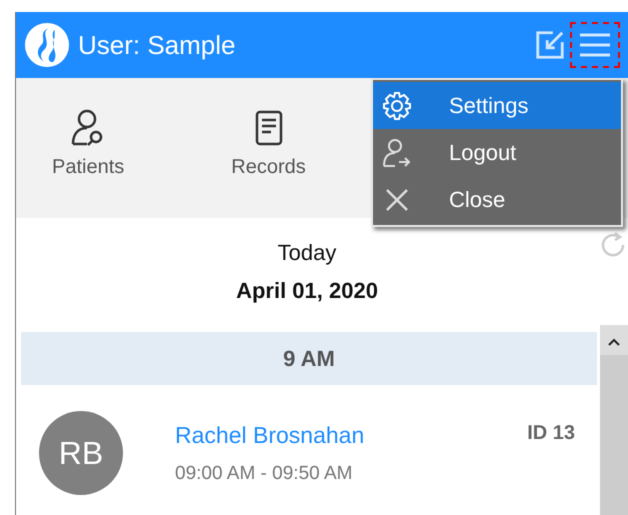 This screenshot has width=628, height=515. Describe the element at coordinates (614, 420) in the screenshot. I see `scrollbar` at that location.